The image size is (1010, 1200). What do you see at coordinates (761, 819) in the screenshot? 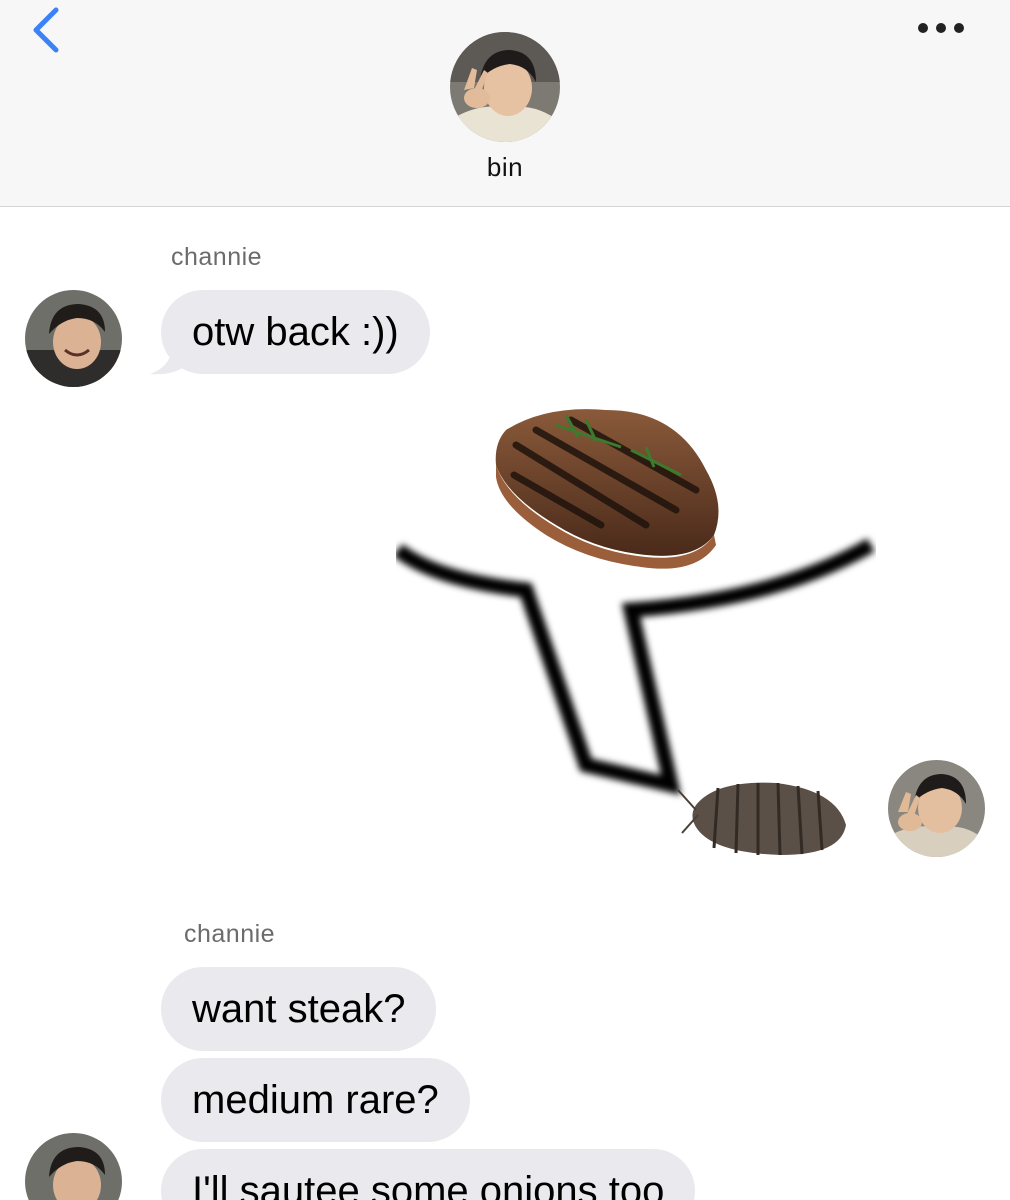
I see `pill-bug-icon` at bounding box center [761, 819].